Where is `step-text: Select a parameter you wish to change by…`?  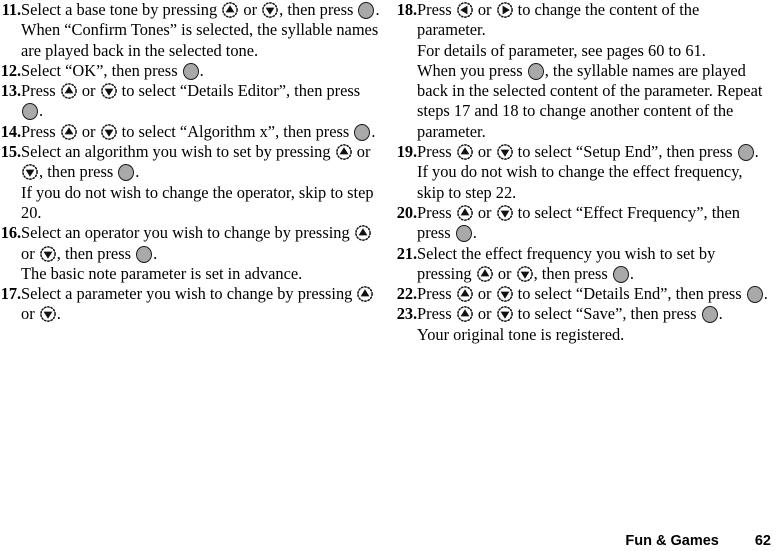 step-text: Select a parameter you wish to change by… is located at coordinates (189, 294).